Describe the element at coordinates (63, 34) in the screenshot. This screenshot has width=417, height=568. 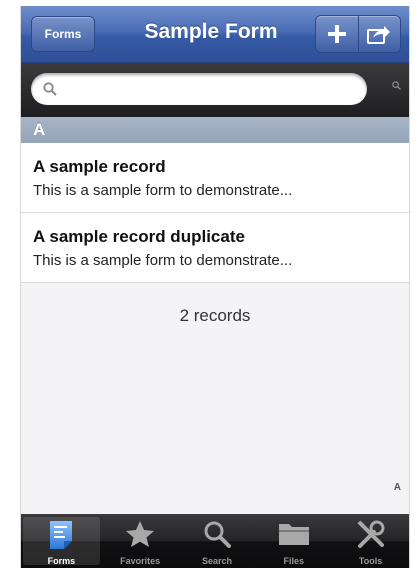
I see `forms-back-button: Forms` at that location.